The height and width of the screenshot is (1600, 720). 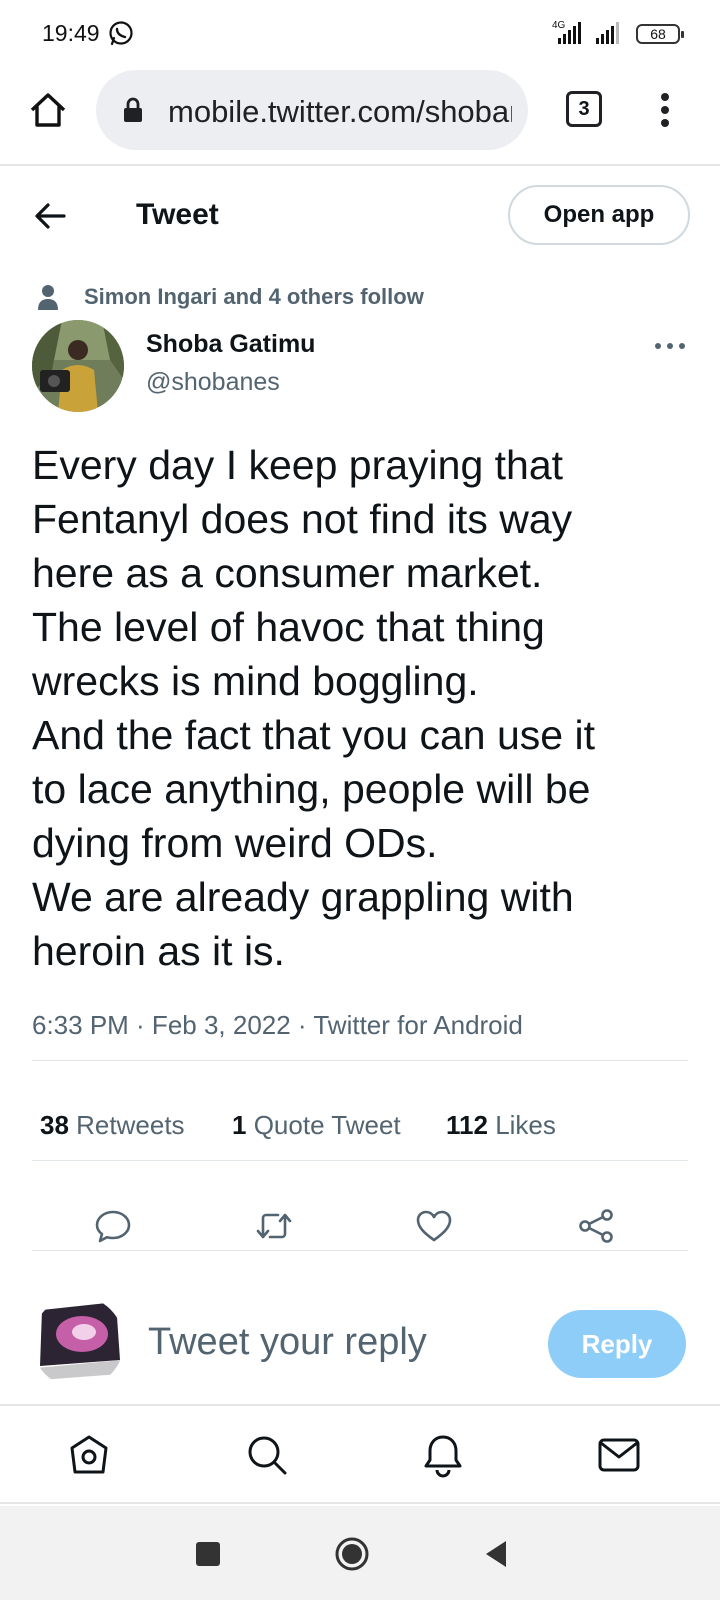 I want to click on reply-input, so click(x=333, y=1342).